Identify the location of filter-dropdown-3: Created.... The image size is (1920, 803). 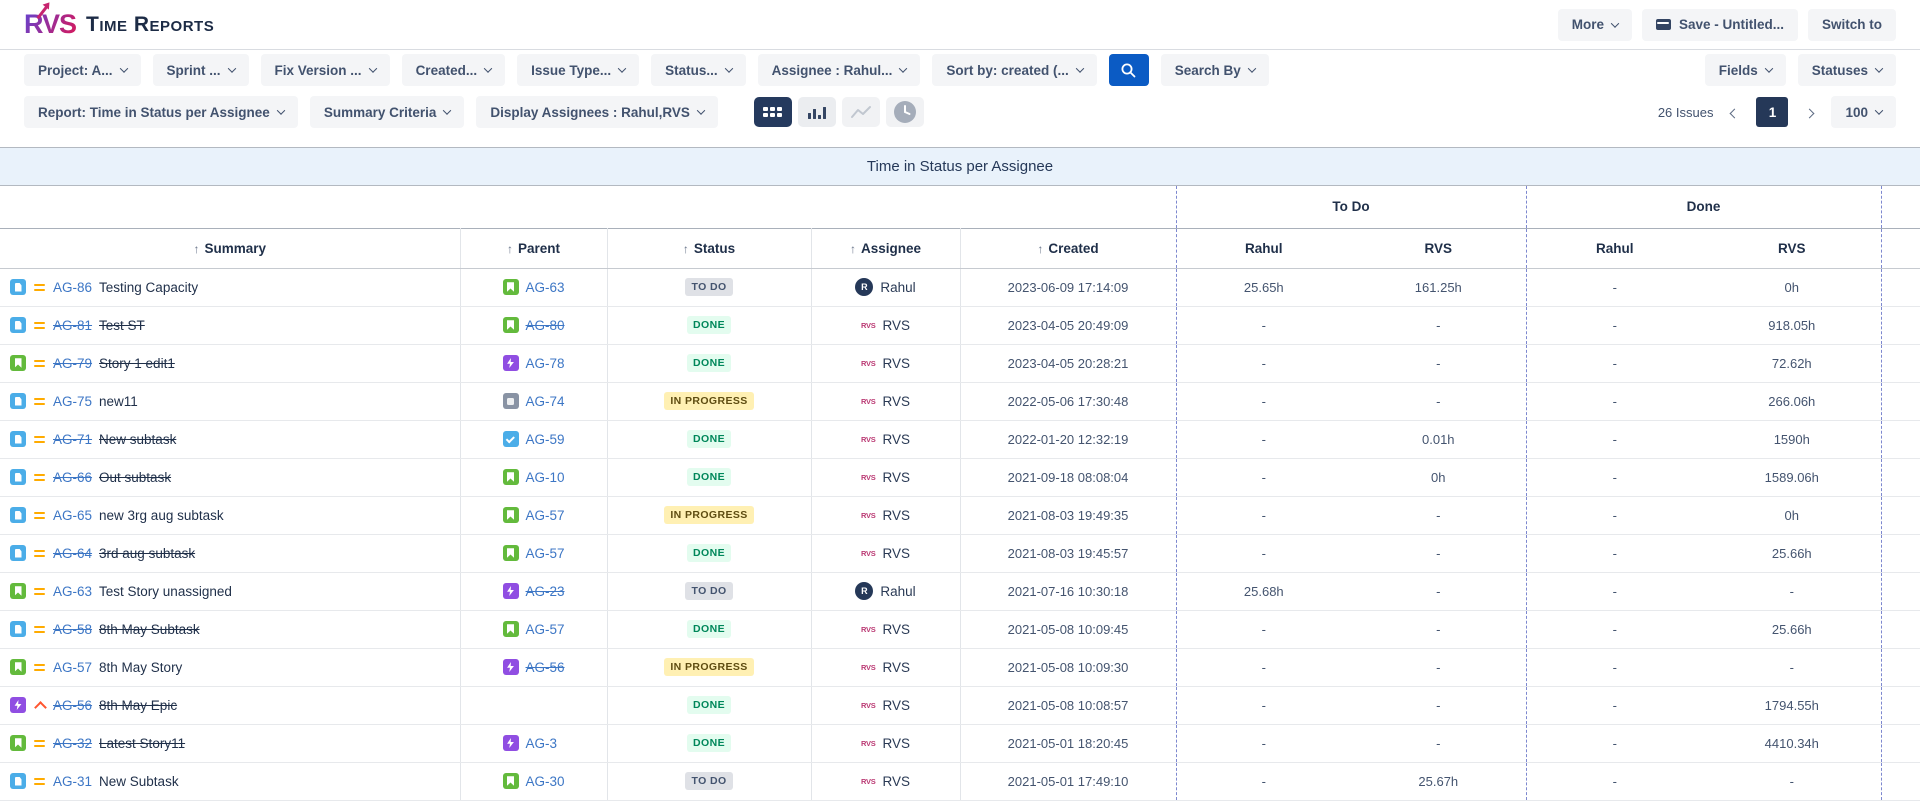
(453, 70).